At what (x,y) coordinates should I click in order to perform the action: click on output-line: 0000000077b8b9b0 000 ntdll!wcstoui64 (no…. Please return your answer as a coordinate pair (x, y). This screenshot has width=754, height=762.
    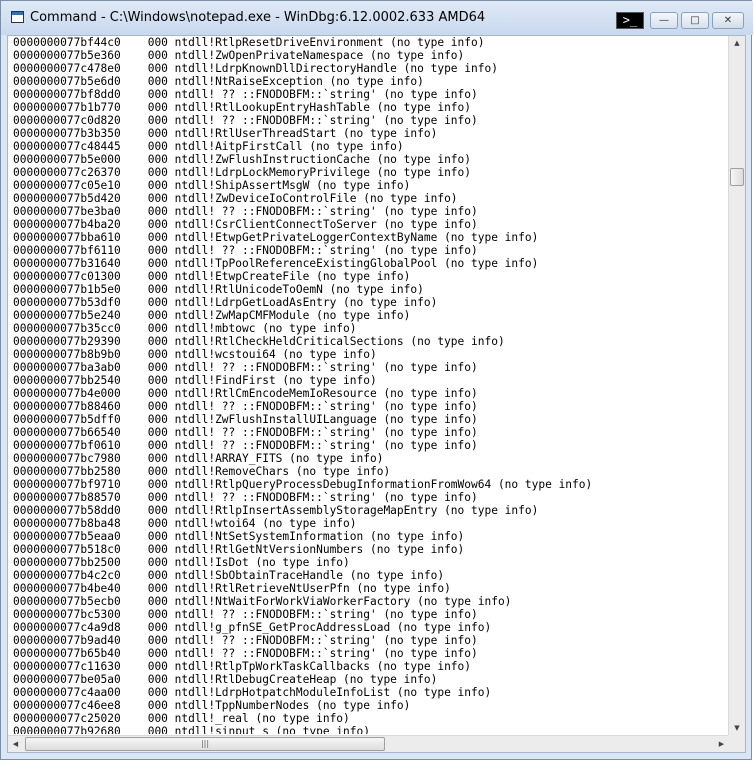
    Looking at the image, I should click on (195, 354).